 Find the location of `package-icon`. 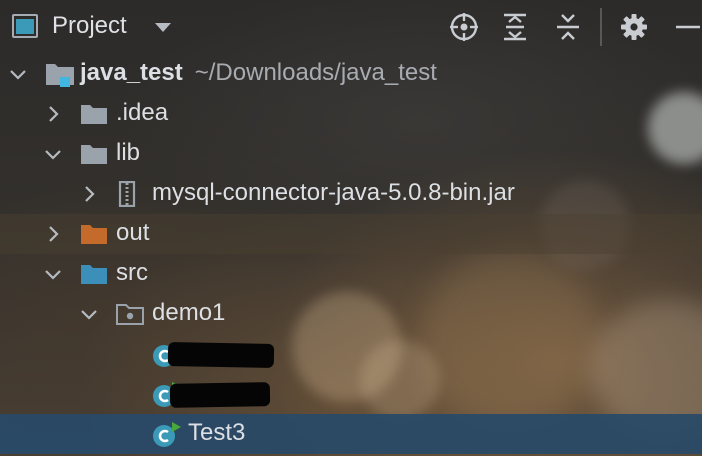

package-icon is located at coordinates (130, 314).